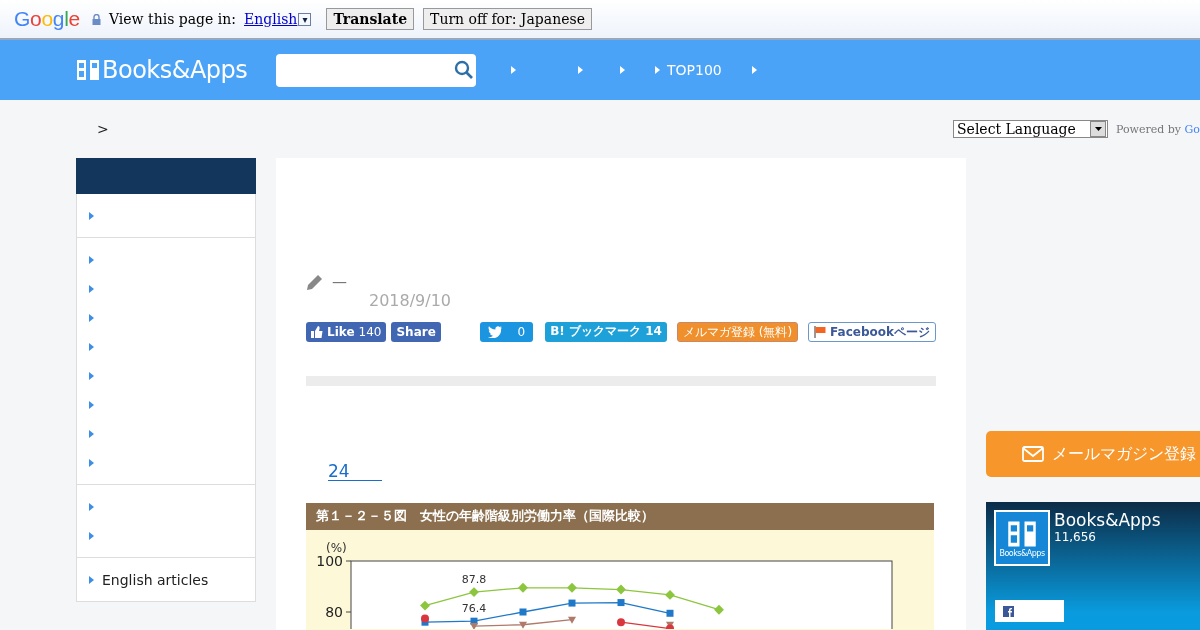 Image resolution: width=1200 pixels, height=630 pixels. What do you see at coordinates (1075, 537) in the screenshot?
I see `follower-count: 11,656` at bounding box center [1075, 537].